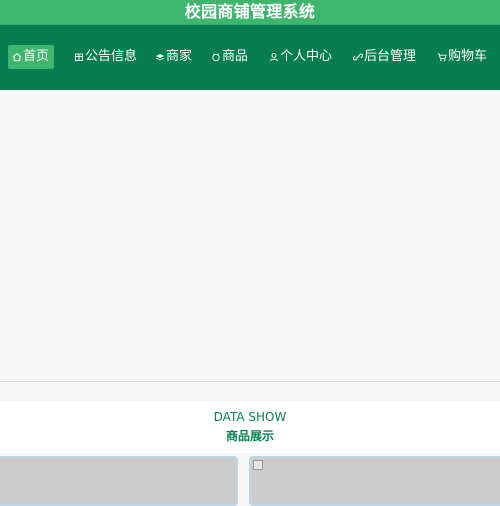  What do you see at coordinates (111, 56) in the screenshot?
I see `nav-item-label: 公告信息` at bounding box center [111, 56].